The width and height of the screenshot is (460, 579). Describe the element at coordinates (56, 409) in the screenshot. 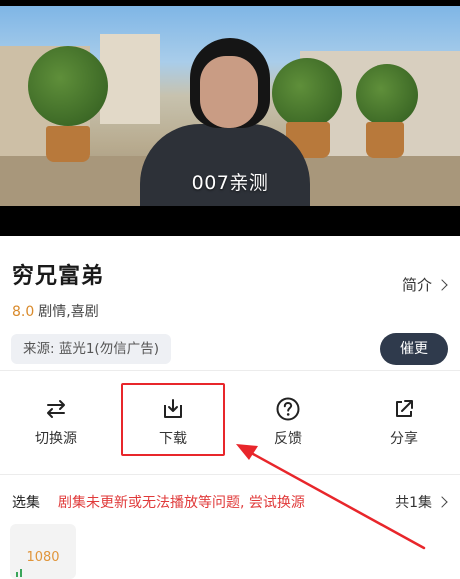

I see `switch-source-icon` at that location.